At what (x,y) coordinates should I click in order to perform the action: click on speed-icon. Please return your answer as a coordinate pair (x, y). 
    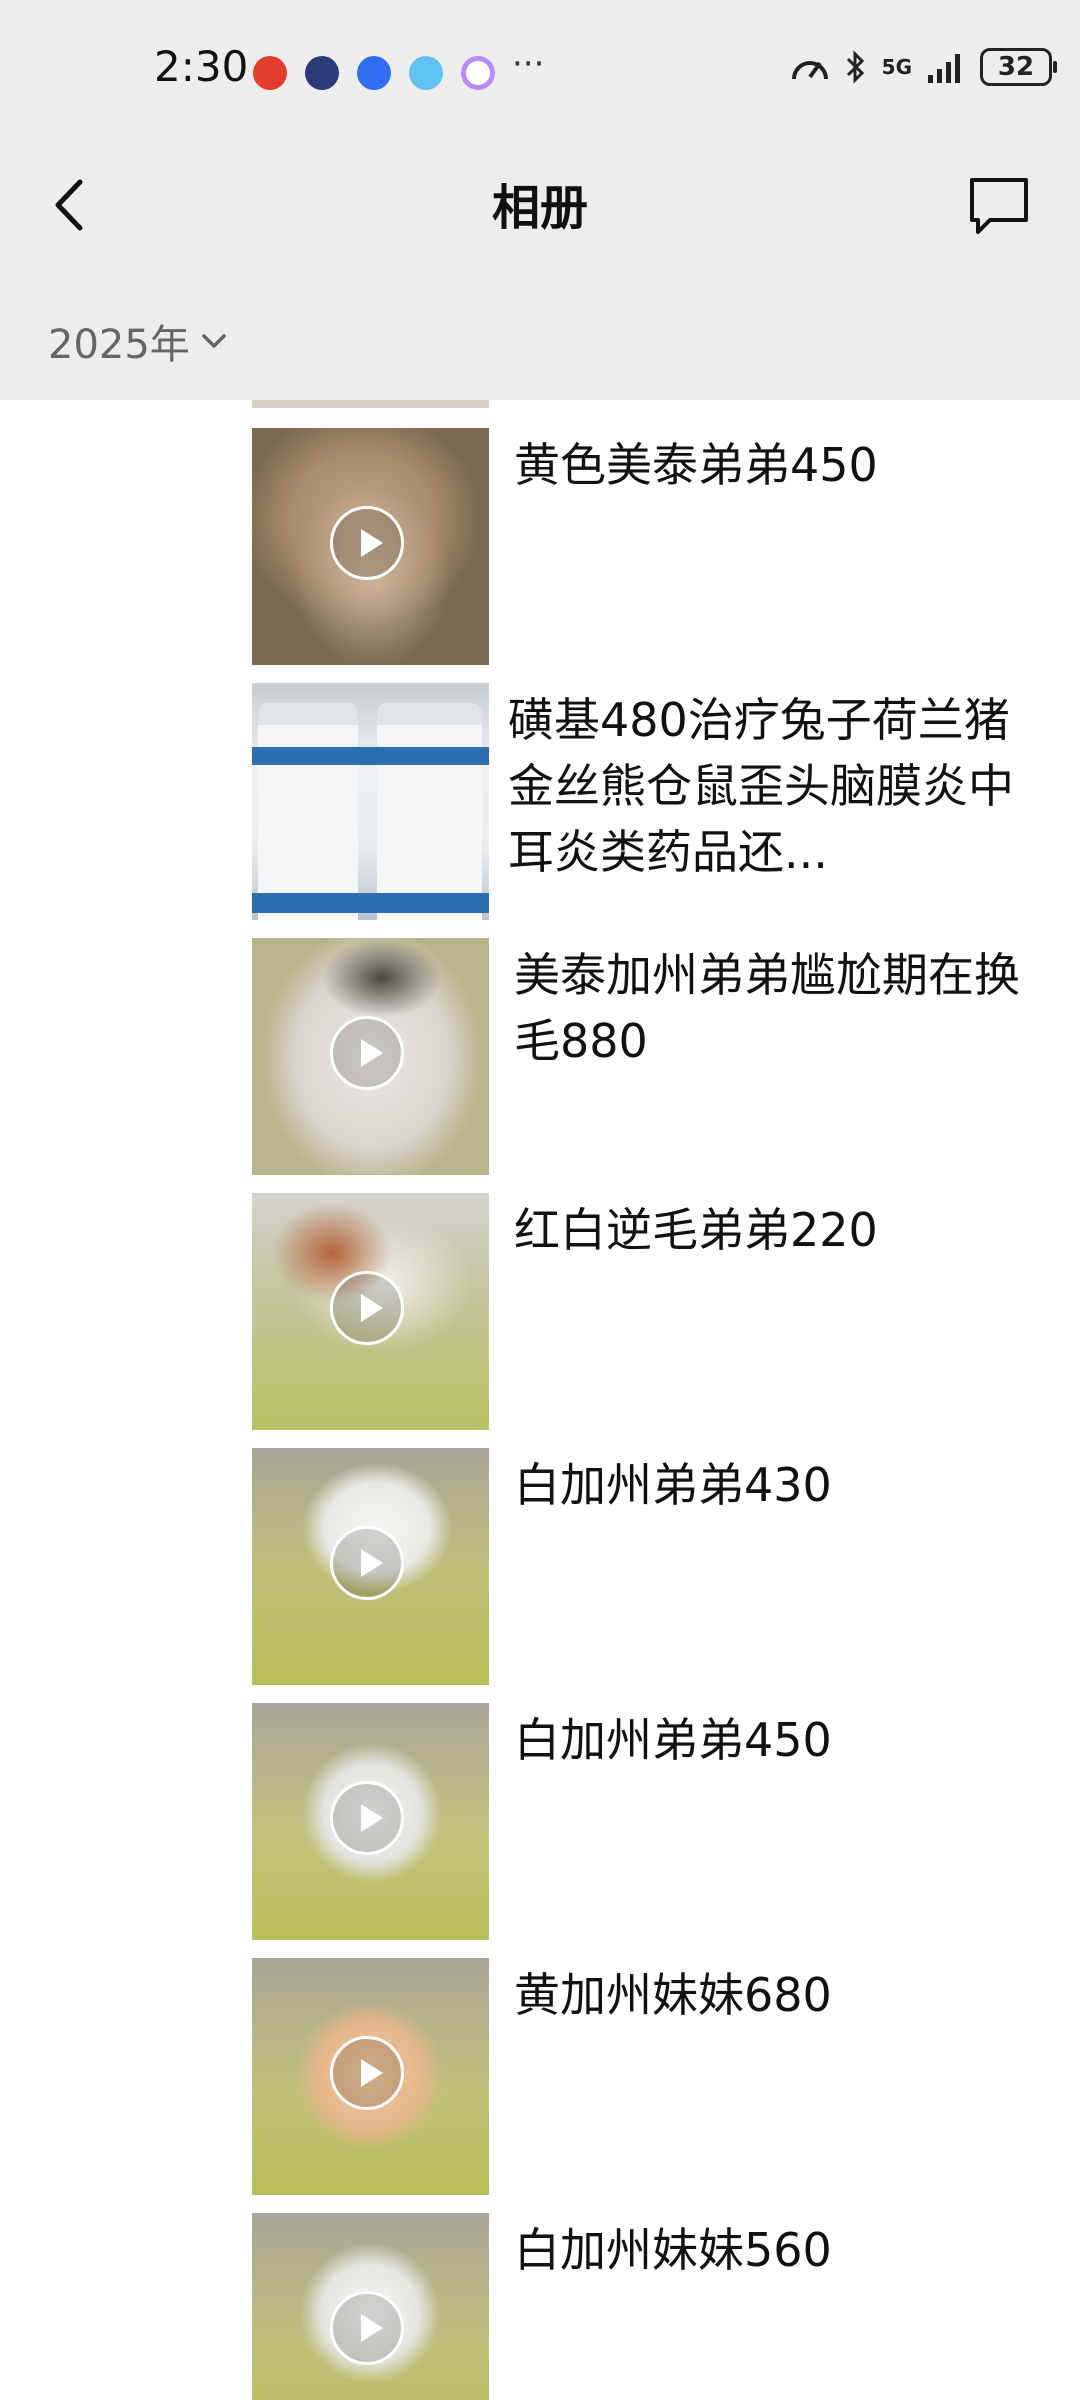
    Looking at the image, I should click on (809, 70).